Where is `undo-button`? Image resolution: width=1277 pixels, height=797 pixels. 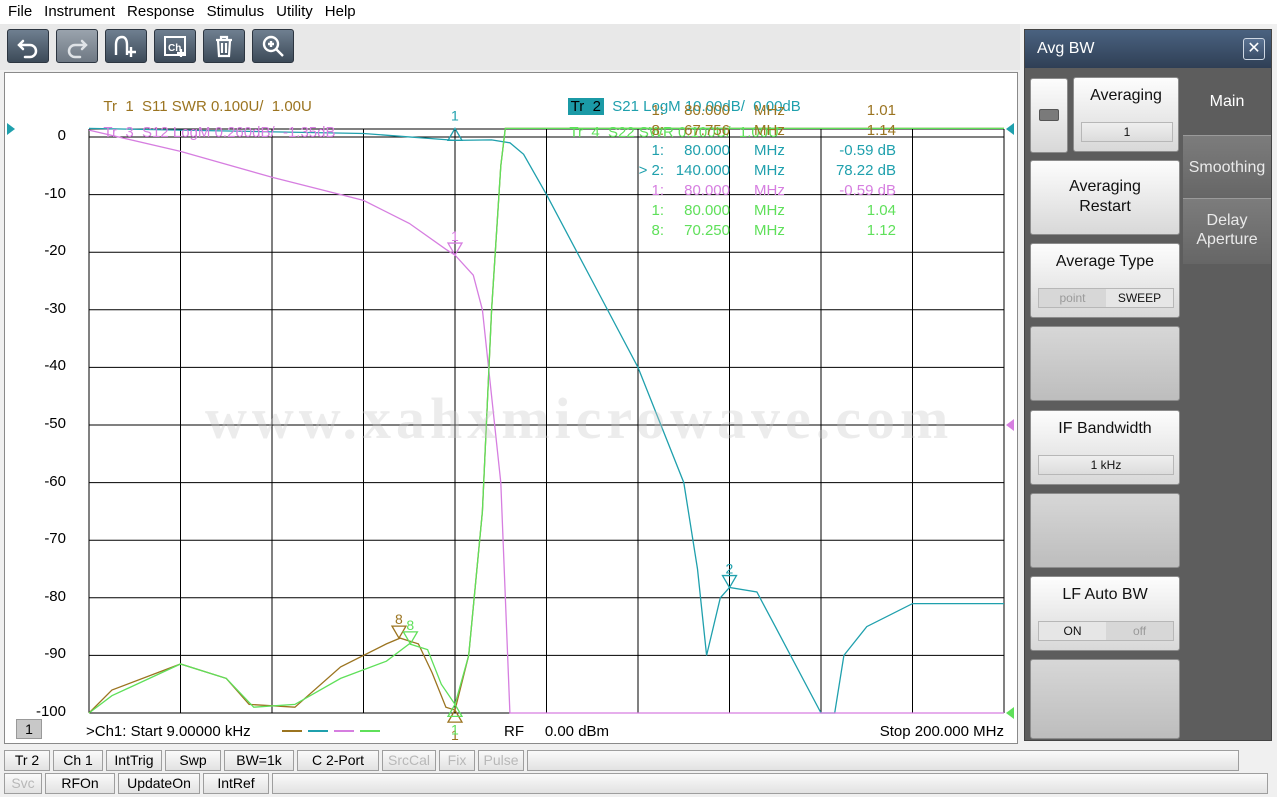 undo-button is located at coordinates (28, 46).